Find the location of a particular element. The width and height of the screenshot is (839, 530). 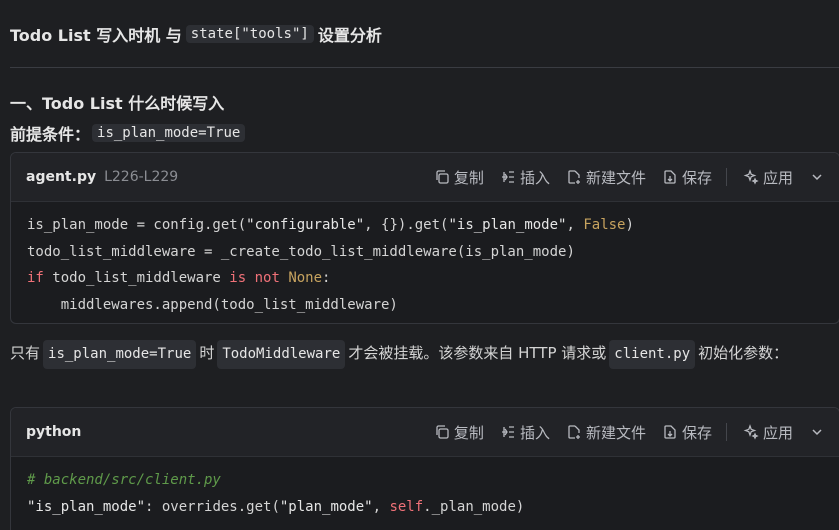

precondition: 前提条件： is_plan_mode=True is located at coordinates (129, 133).